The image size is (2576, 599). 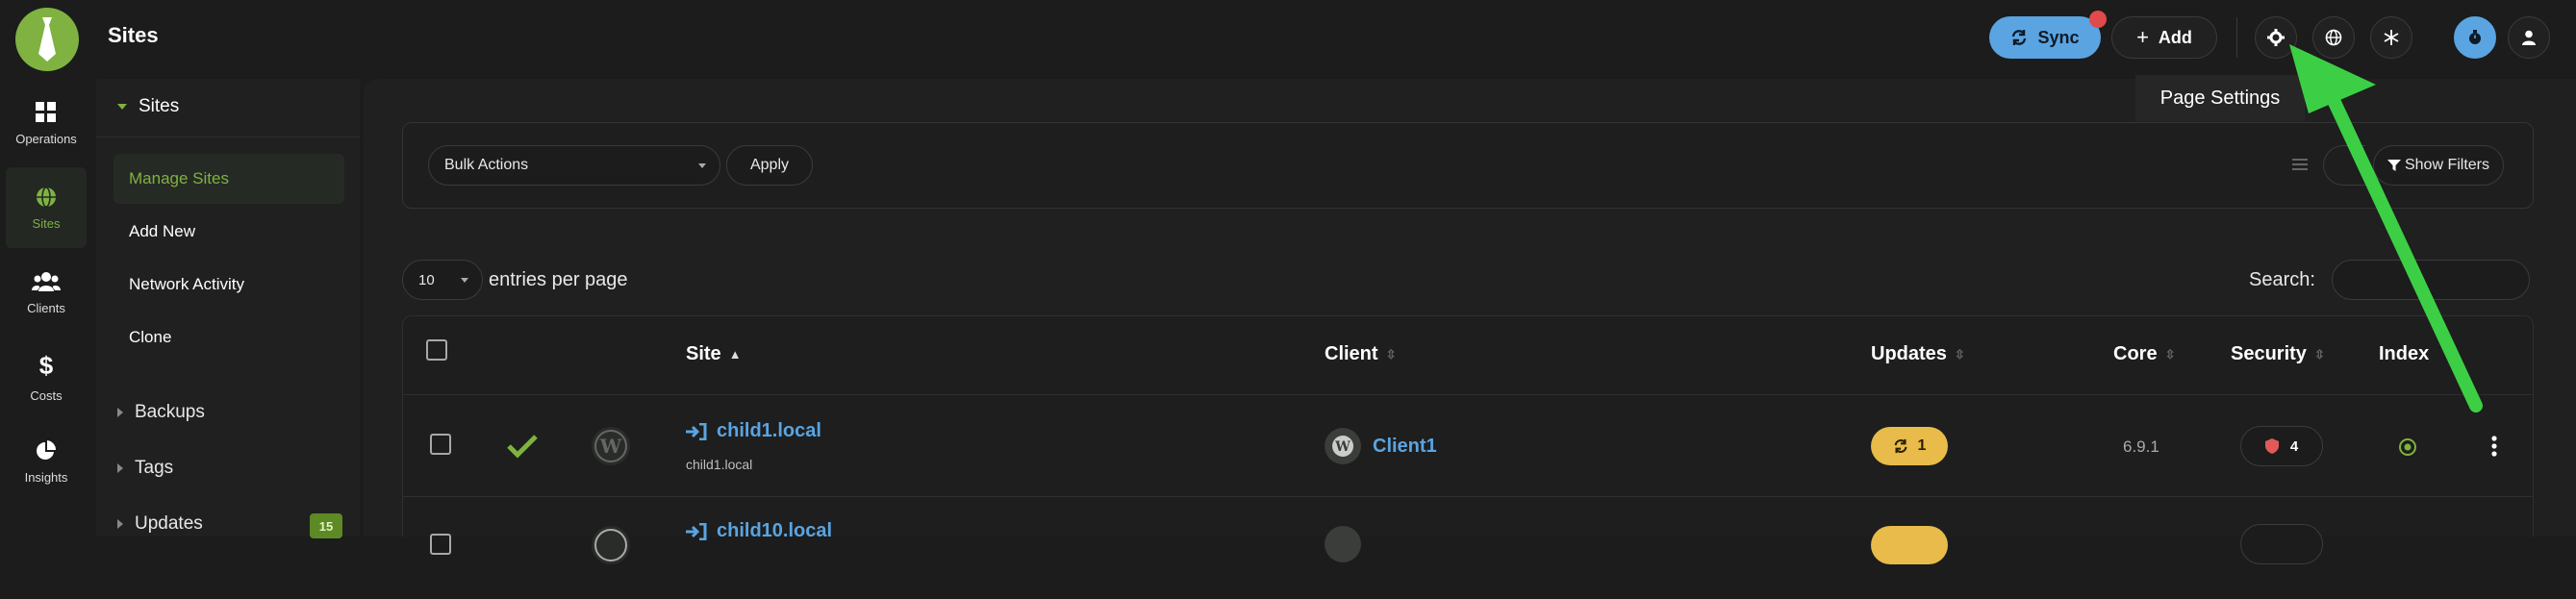 What do you see at coordinates (46, 365) in the screenshot?
I see `dollar-icon: $` at bounding box center [46, 365].